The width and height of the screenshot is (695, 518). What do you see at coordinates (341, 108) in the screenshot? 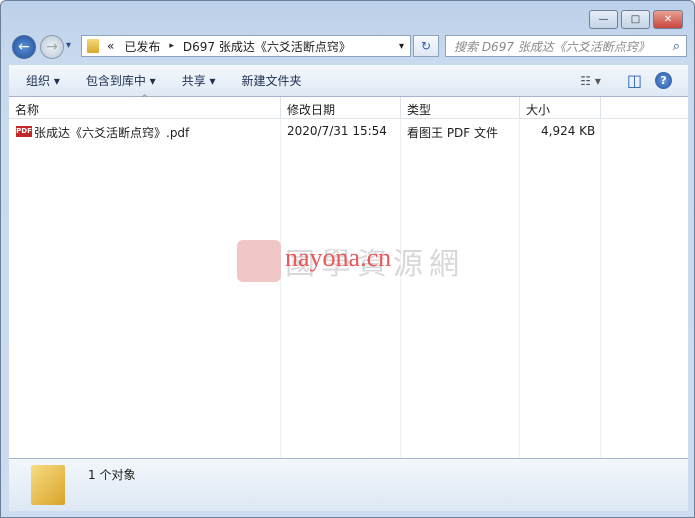
I see `column-header-date: 修改日期` at bounding box center [341, 108].